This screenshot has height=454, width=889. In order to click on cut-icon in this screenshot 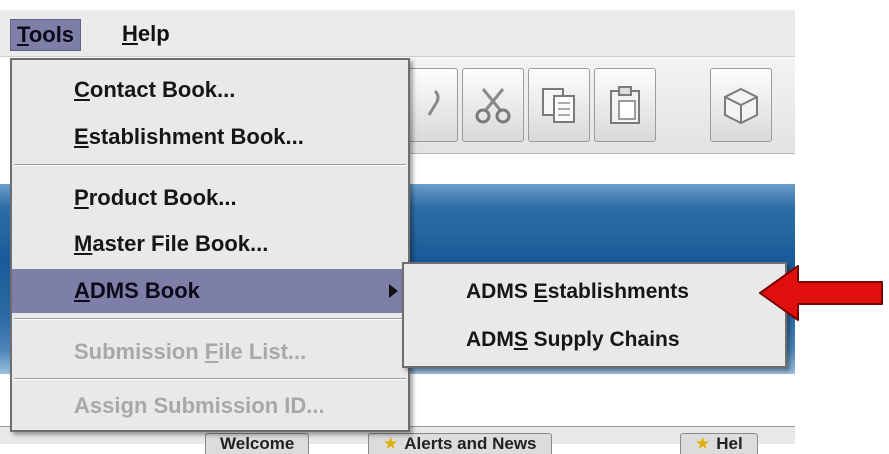, I will do `click(493, 106)`.